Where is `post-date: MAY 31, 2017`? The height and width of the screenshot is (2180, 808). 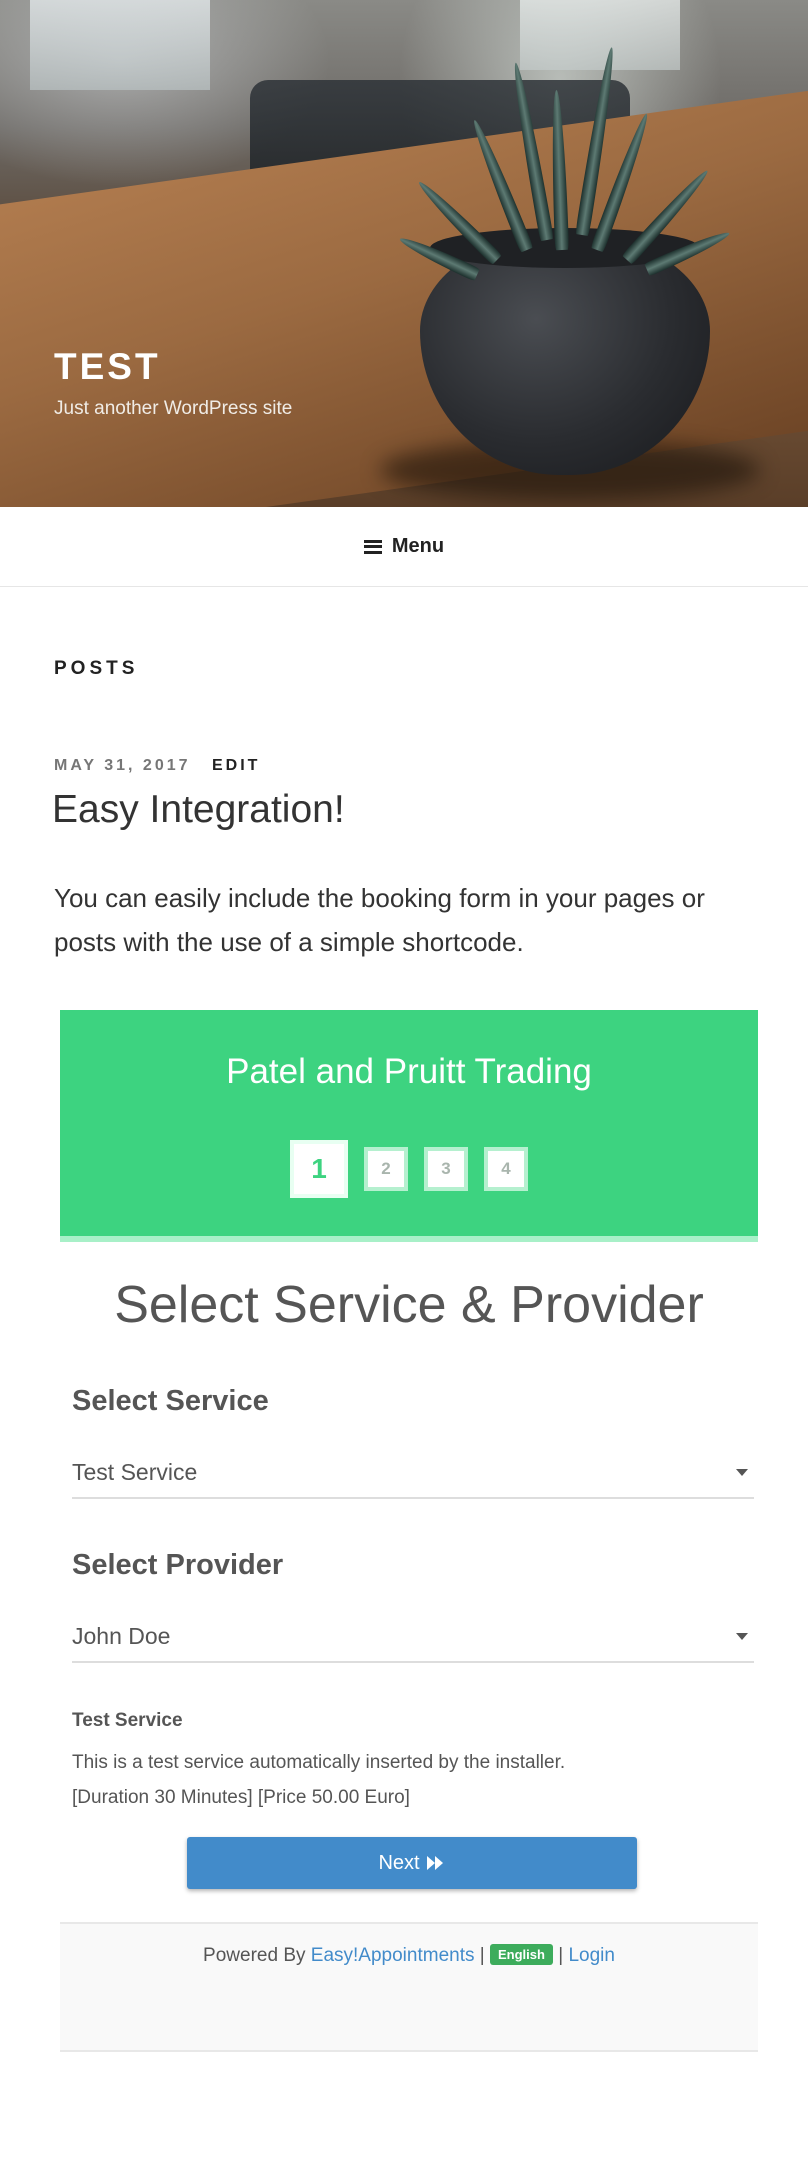
post-date: MAY 31, 2017 is located at coordinates (122, 765).